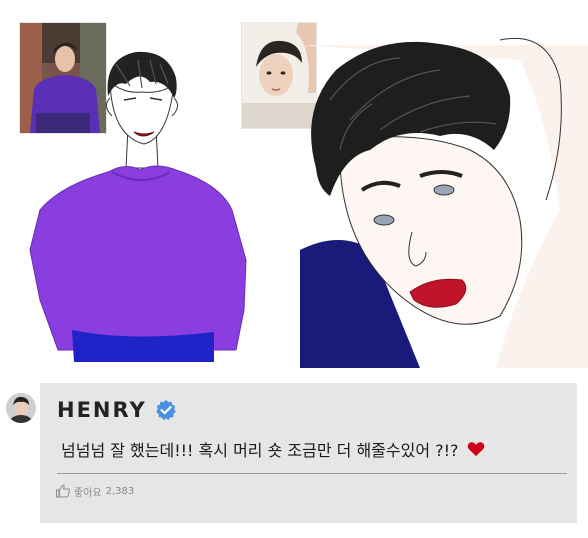 The height and width of the screenshot is (538, 588). Describe the element at coordinates (166, 410) in the screenshot. I see `verified-badge-icon` at that location.